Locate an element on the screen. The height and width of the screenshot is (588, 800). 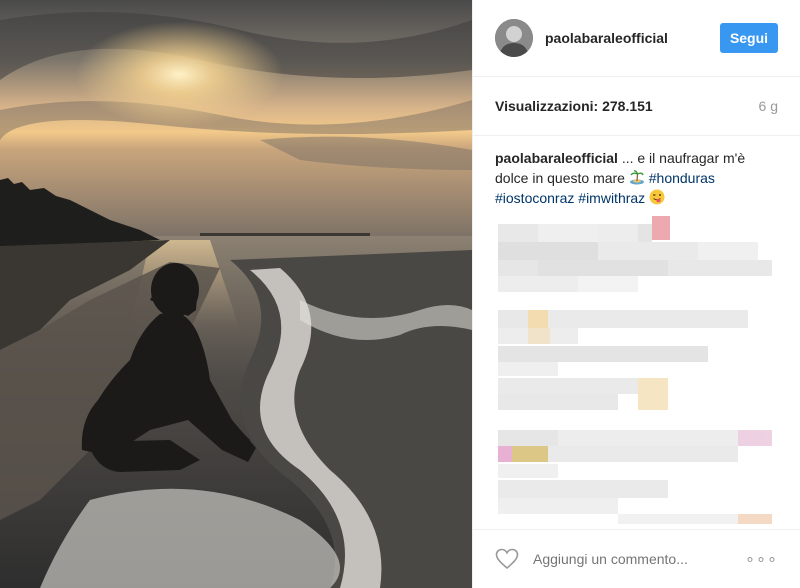
avatar-image is located at coordinates (514, 38).